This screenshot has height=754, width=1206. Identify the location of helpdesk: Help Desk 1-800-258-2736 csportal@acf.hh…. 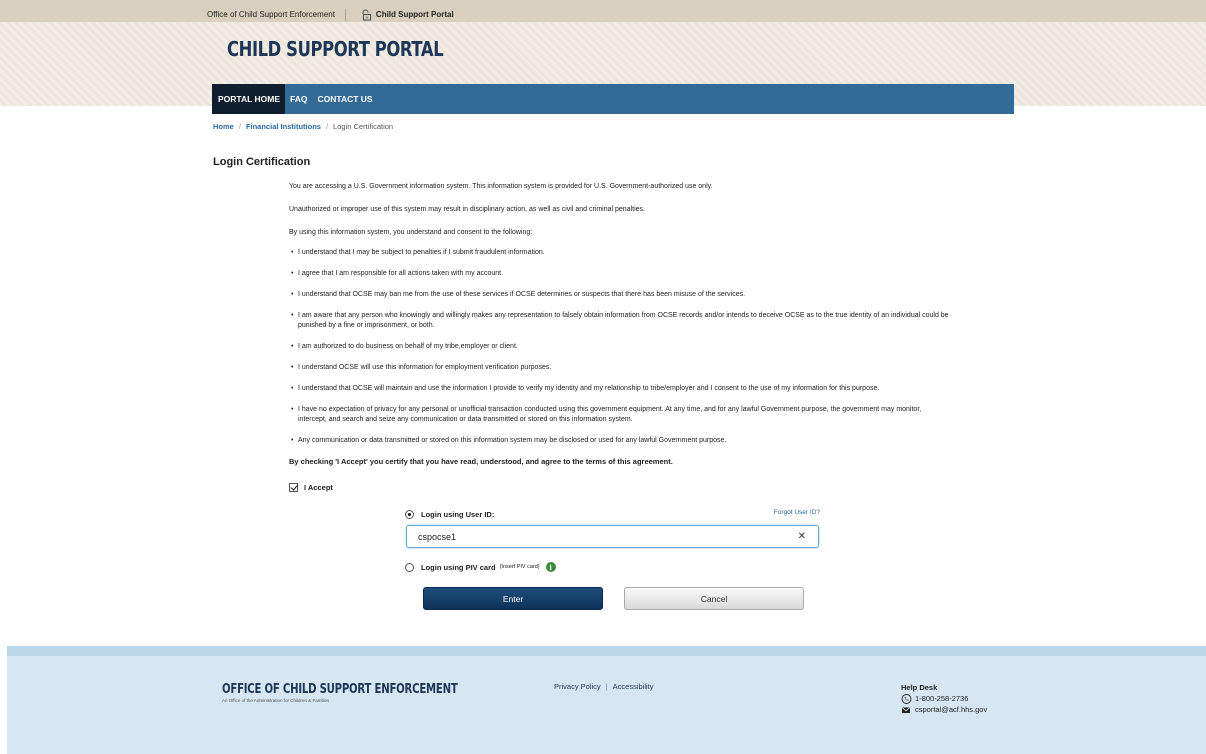
(944, 698).